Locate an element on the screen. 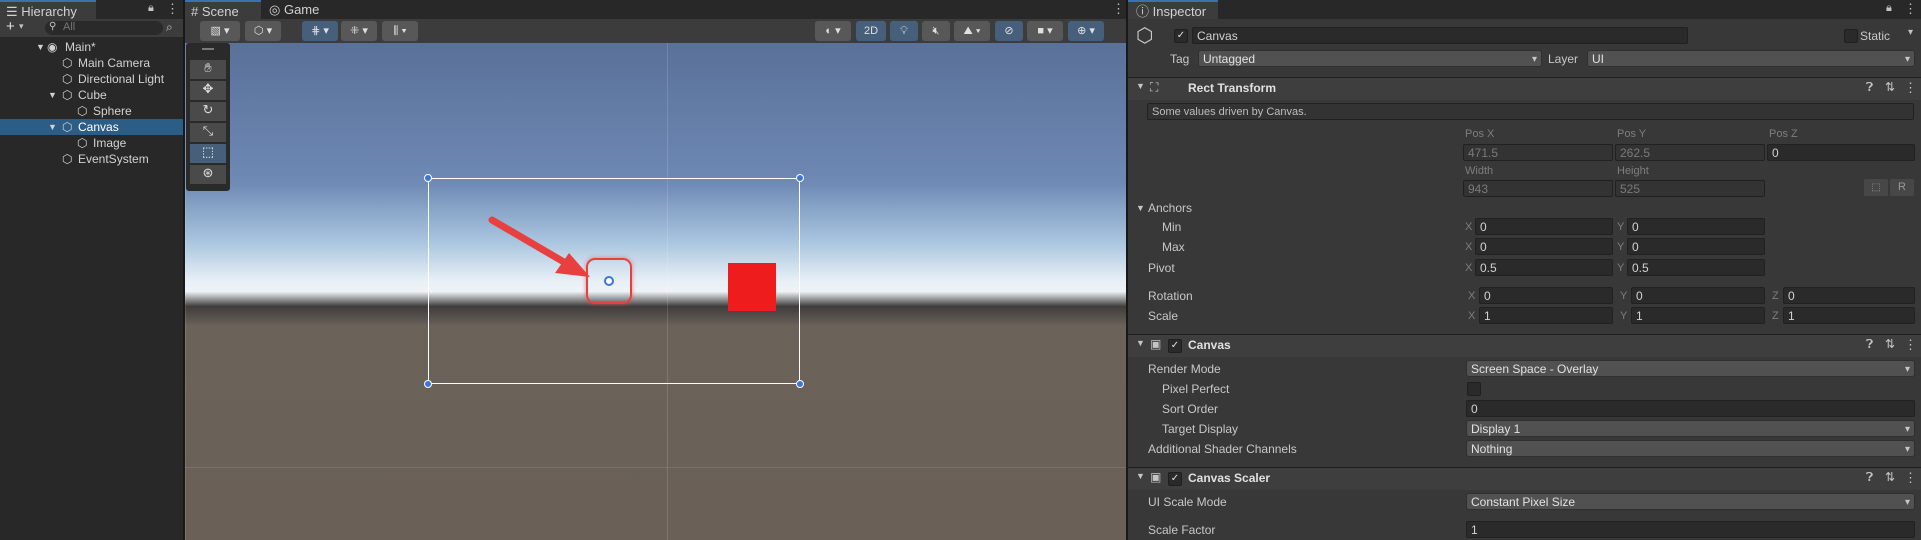 The image size is (1921, 540). canvas-component-header: ▼ ▣ ✓ Canvas ❓︎ ⇅ ⋮ is located at coordinates (1524, 345).